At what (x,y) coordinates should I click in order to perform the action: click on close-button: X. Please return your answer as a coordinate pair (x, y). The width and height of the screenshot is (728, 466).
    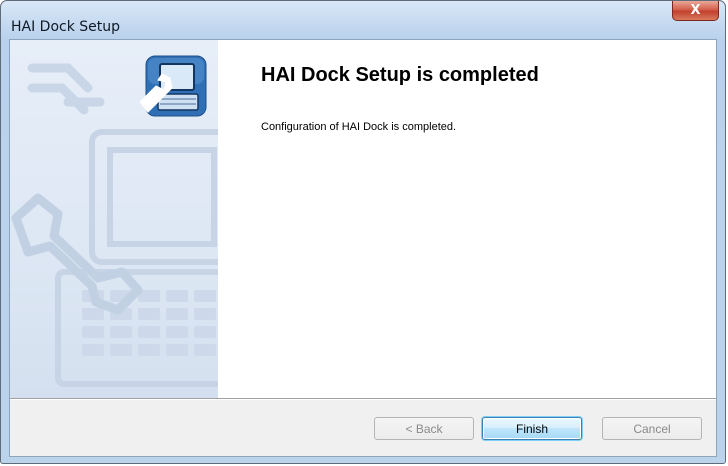
    Looking at the image, I should click on (695, 11).